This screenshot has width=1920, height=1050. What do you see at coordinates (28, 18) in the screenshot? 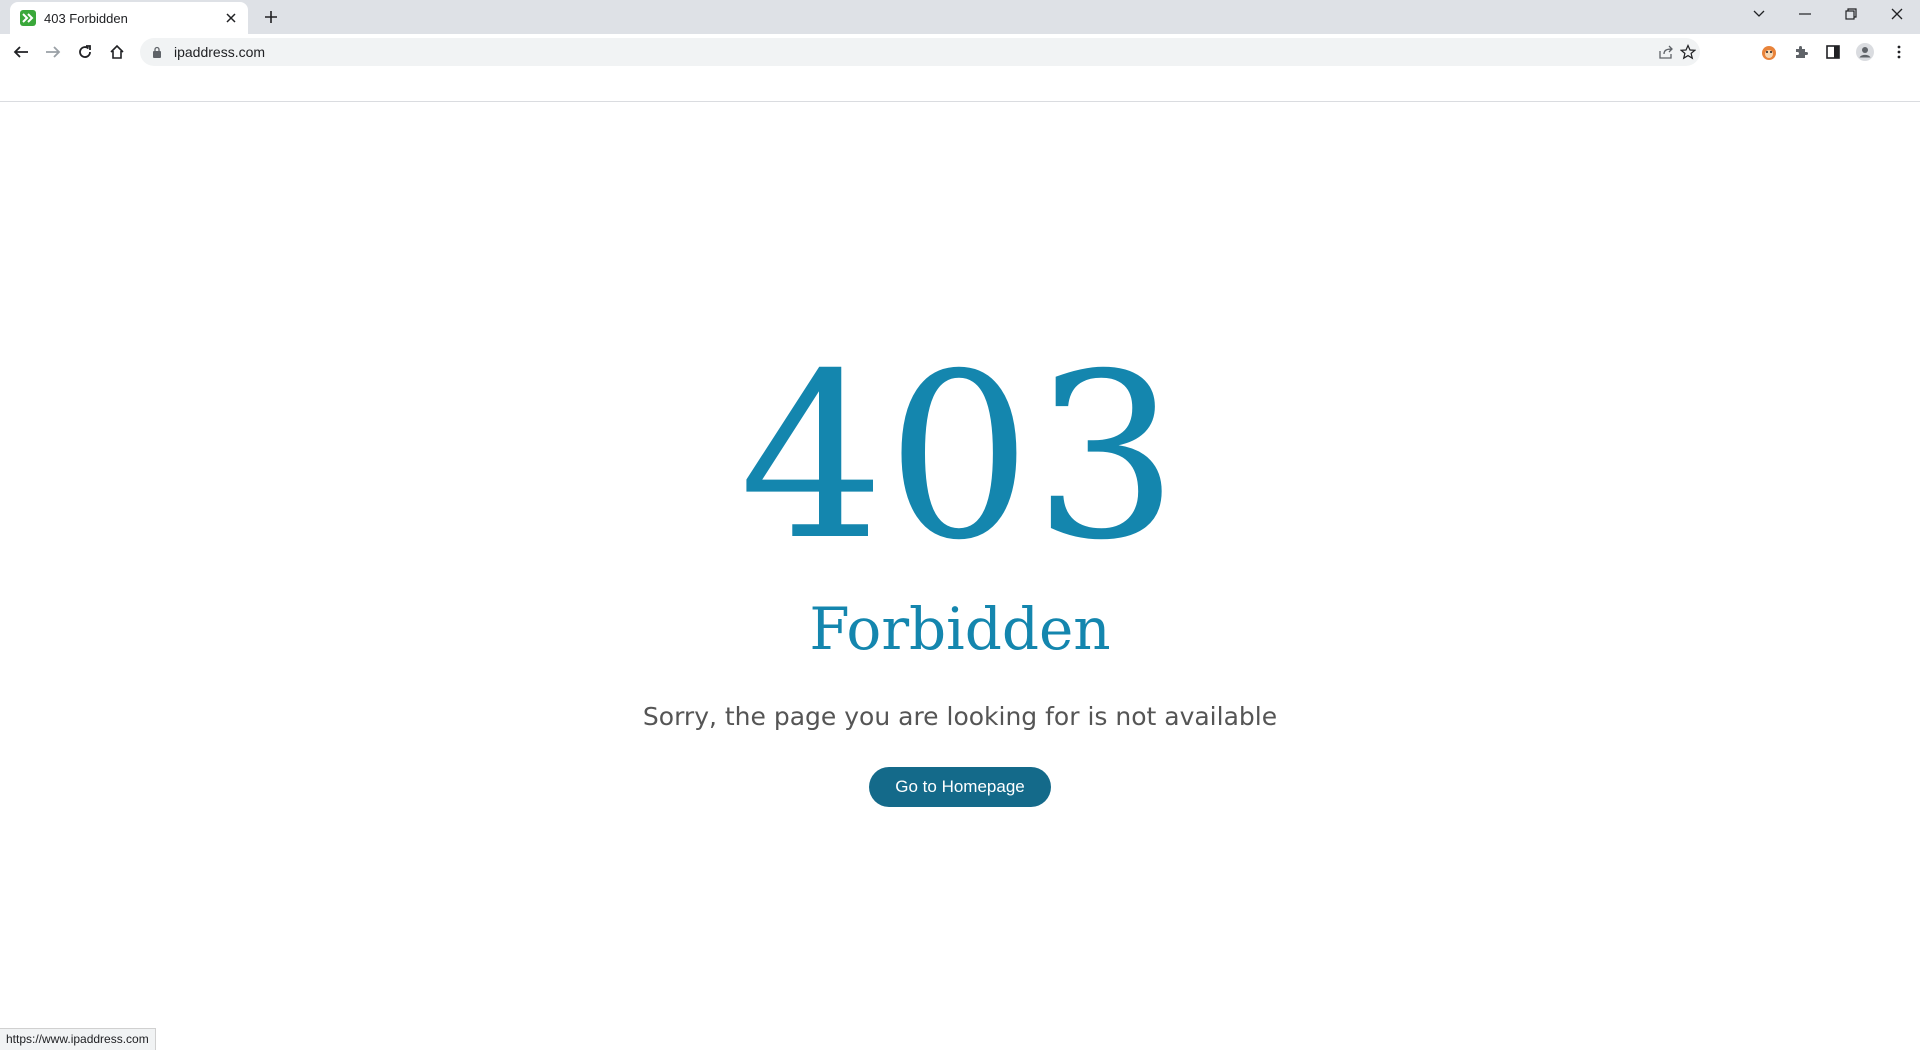
I see `site-favicon-icon` at bounding box center [28, 18].